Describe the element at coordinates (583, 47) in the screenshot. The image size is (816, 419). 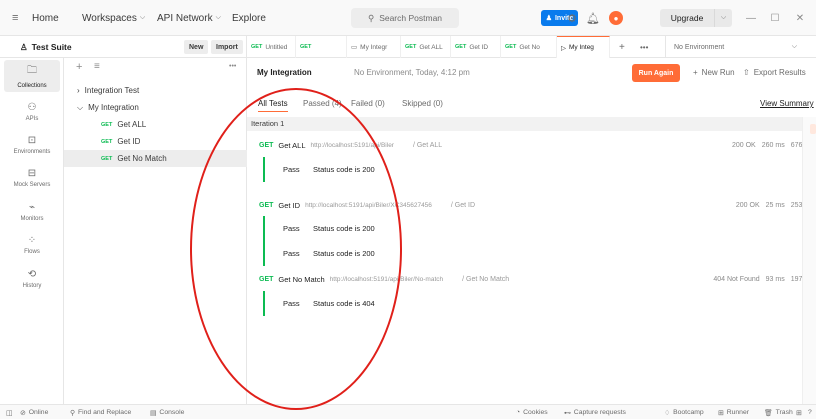
I see `tab-my-integration-active: ▷ My Integ` at that location.